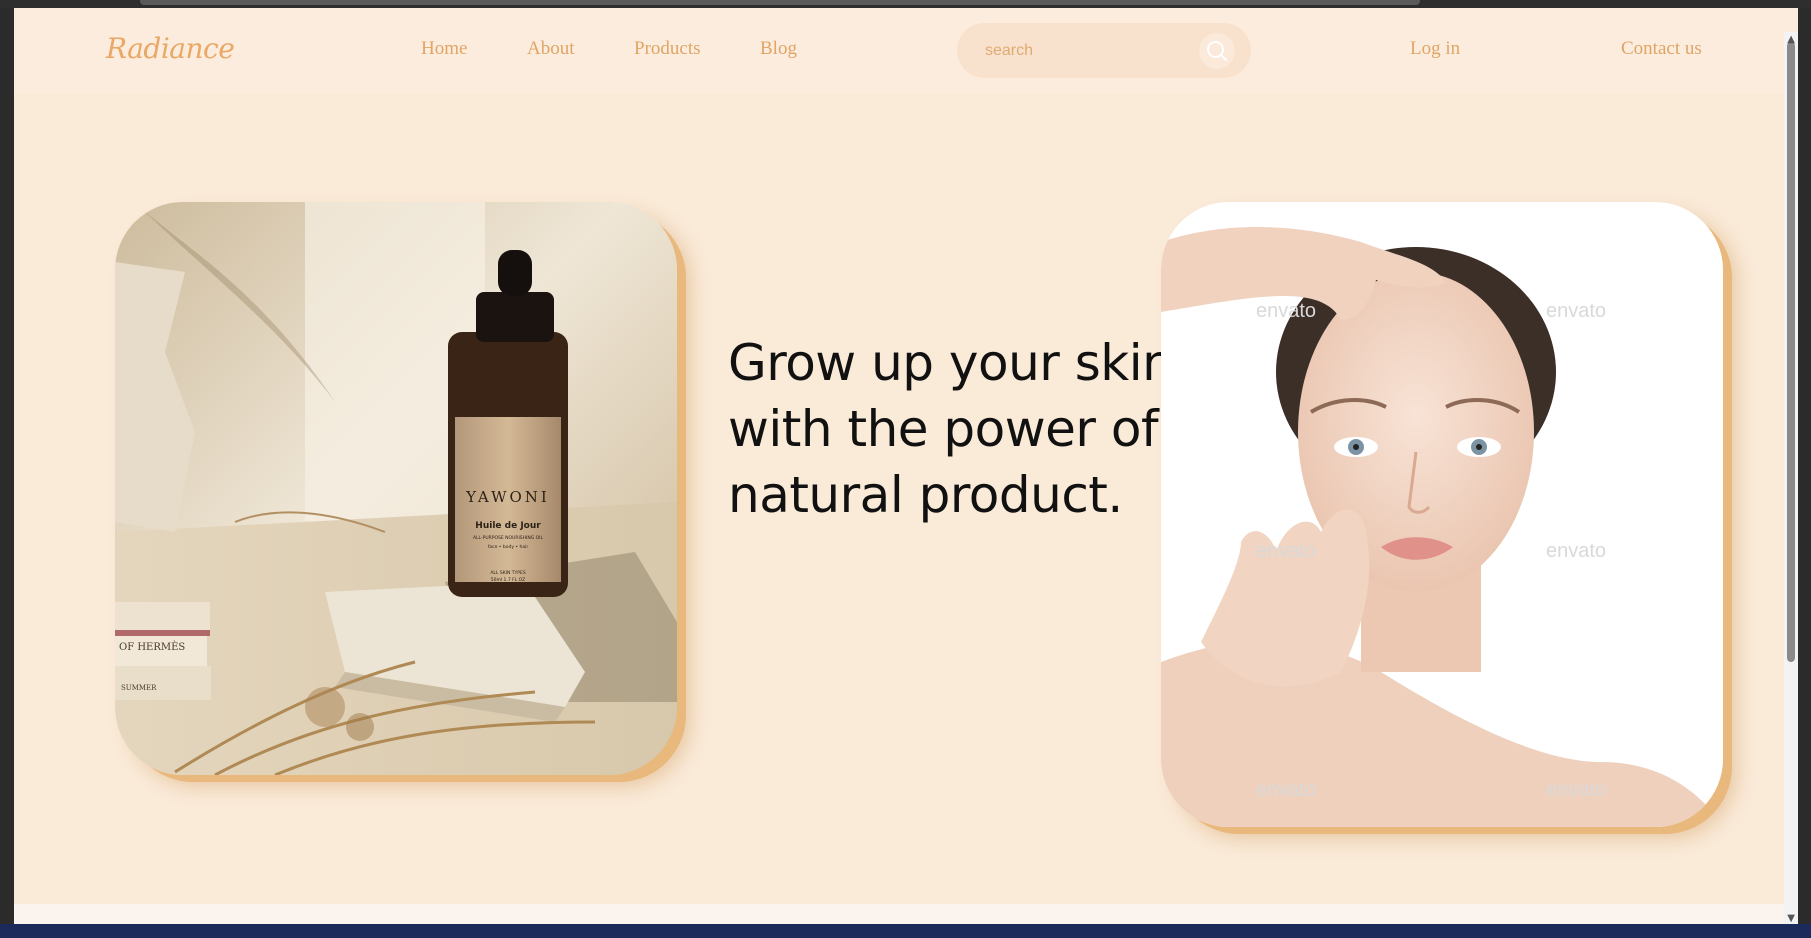 This screenshot has width=1811, height=938. I want to click on browser-top-strip, so click(905, 4).